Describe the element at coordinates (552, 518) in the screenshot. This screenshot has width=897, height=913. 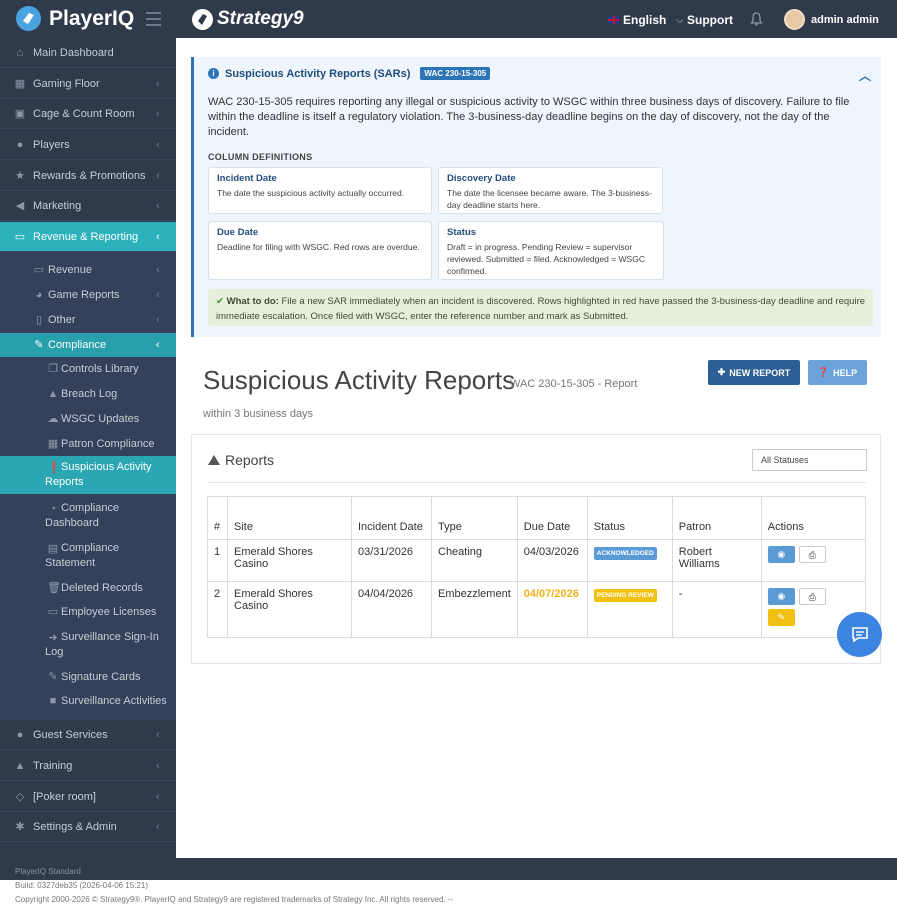
I see `col-due-date: Due Date` at that location.